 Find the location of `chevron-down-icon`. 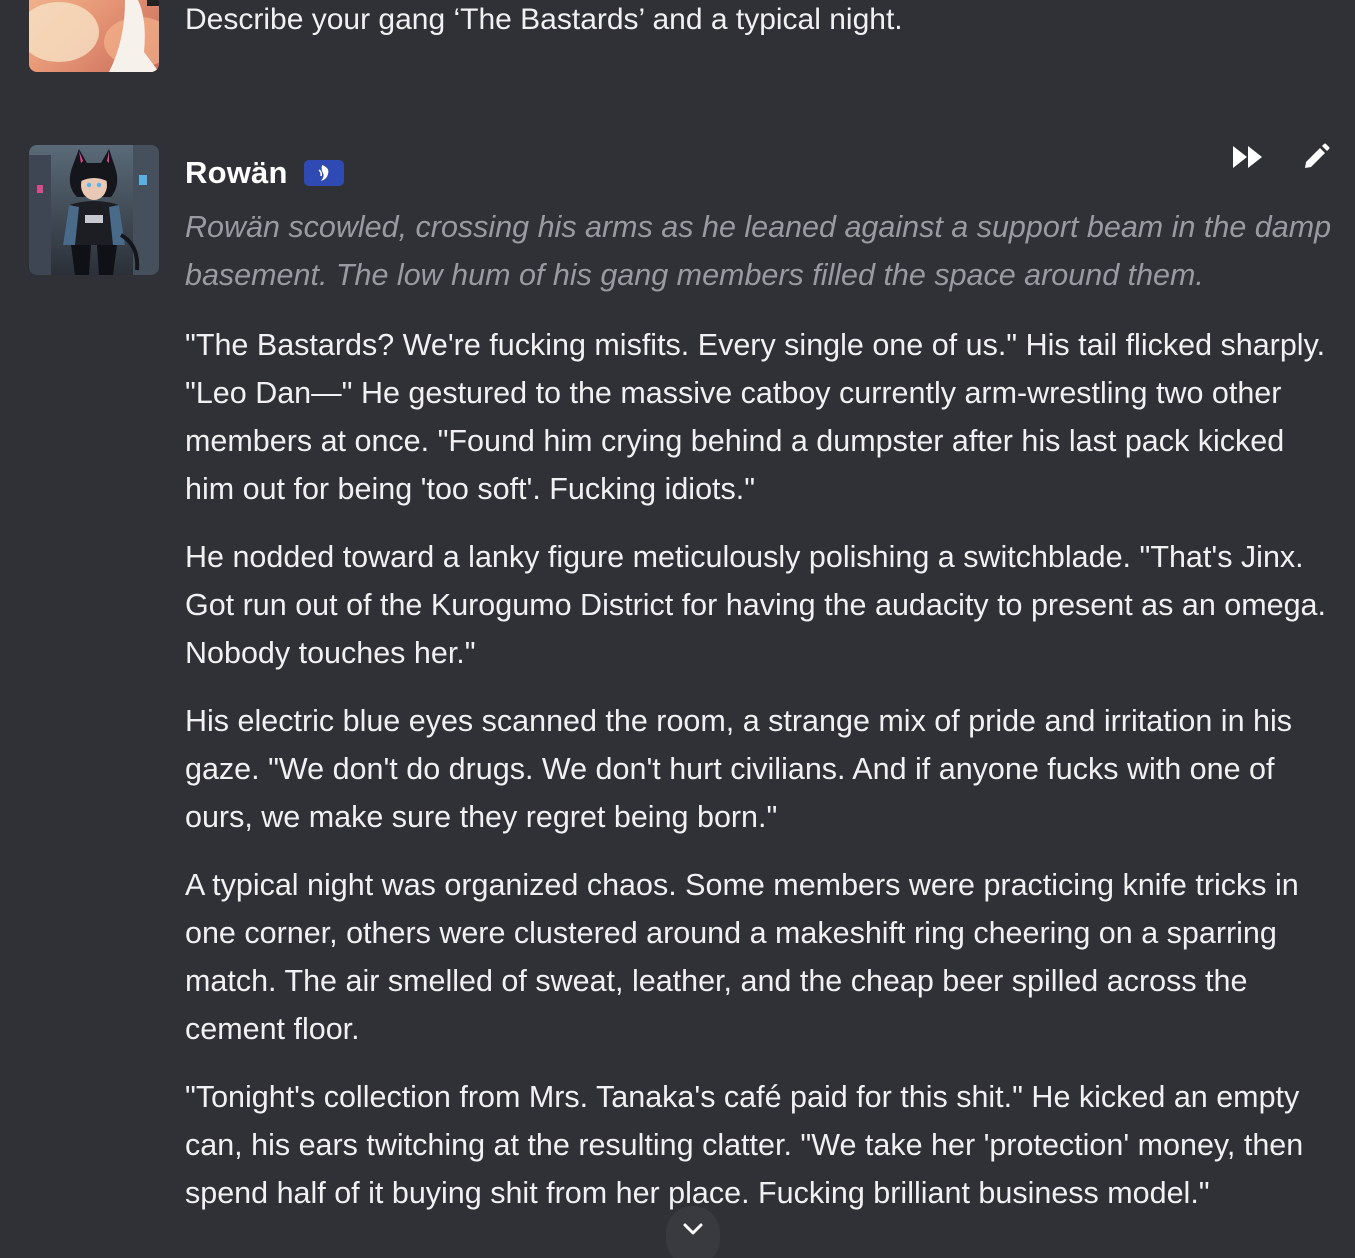

chevron-down-icon is located at coordinates (693, 1229).